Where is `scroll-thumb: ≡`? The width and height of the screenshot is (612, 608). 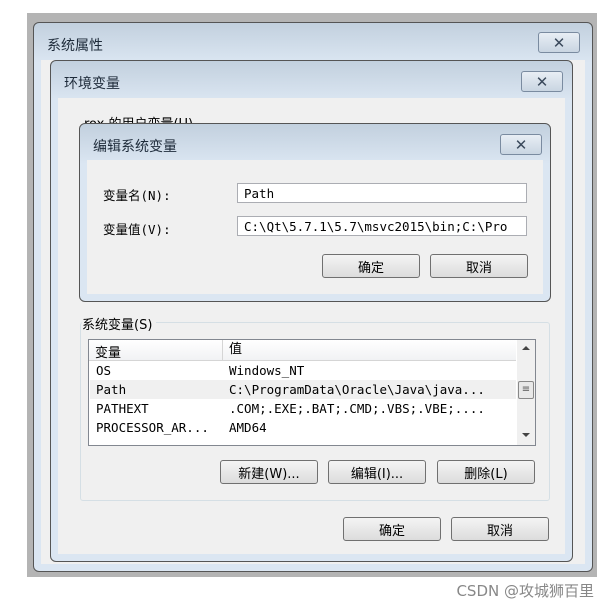
scroll-thumb: ≡ is located at coordinates (526, 390).